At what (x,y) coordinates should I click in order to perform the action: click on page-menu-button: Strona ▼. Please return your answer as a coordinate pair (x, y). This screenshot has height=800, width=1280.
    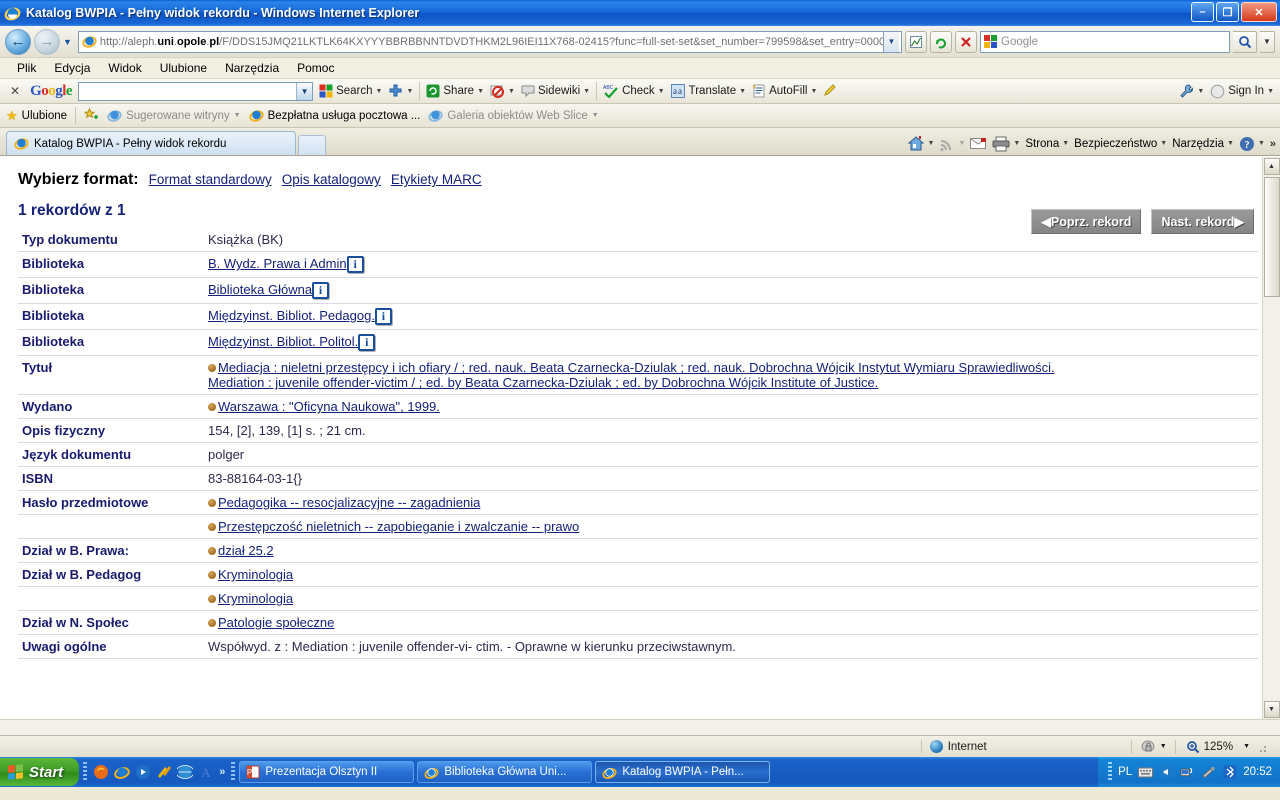
    Looking at the image, I should click on (1047, 144).